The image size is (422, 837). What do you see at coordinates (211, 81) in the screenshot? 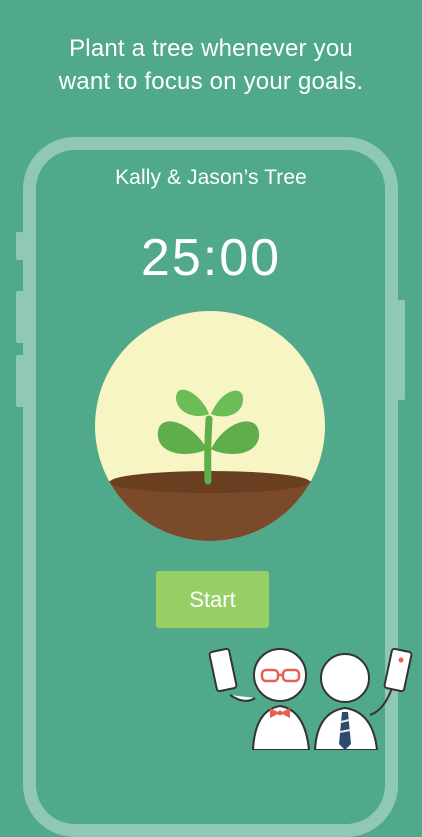
I see `headline-line-2: want to focus on your goals.` at bounding box center [211, 81].